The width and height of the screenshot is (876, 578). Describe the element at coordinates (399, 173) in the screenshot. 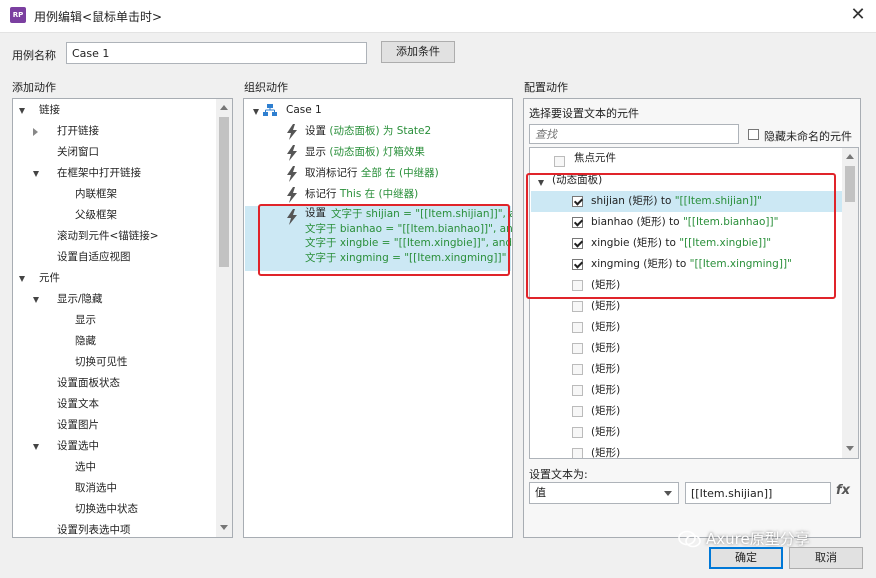

I see `action-target: 全部 在 (中继器)` at that location.